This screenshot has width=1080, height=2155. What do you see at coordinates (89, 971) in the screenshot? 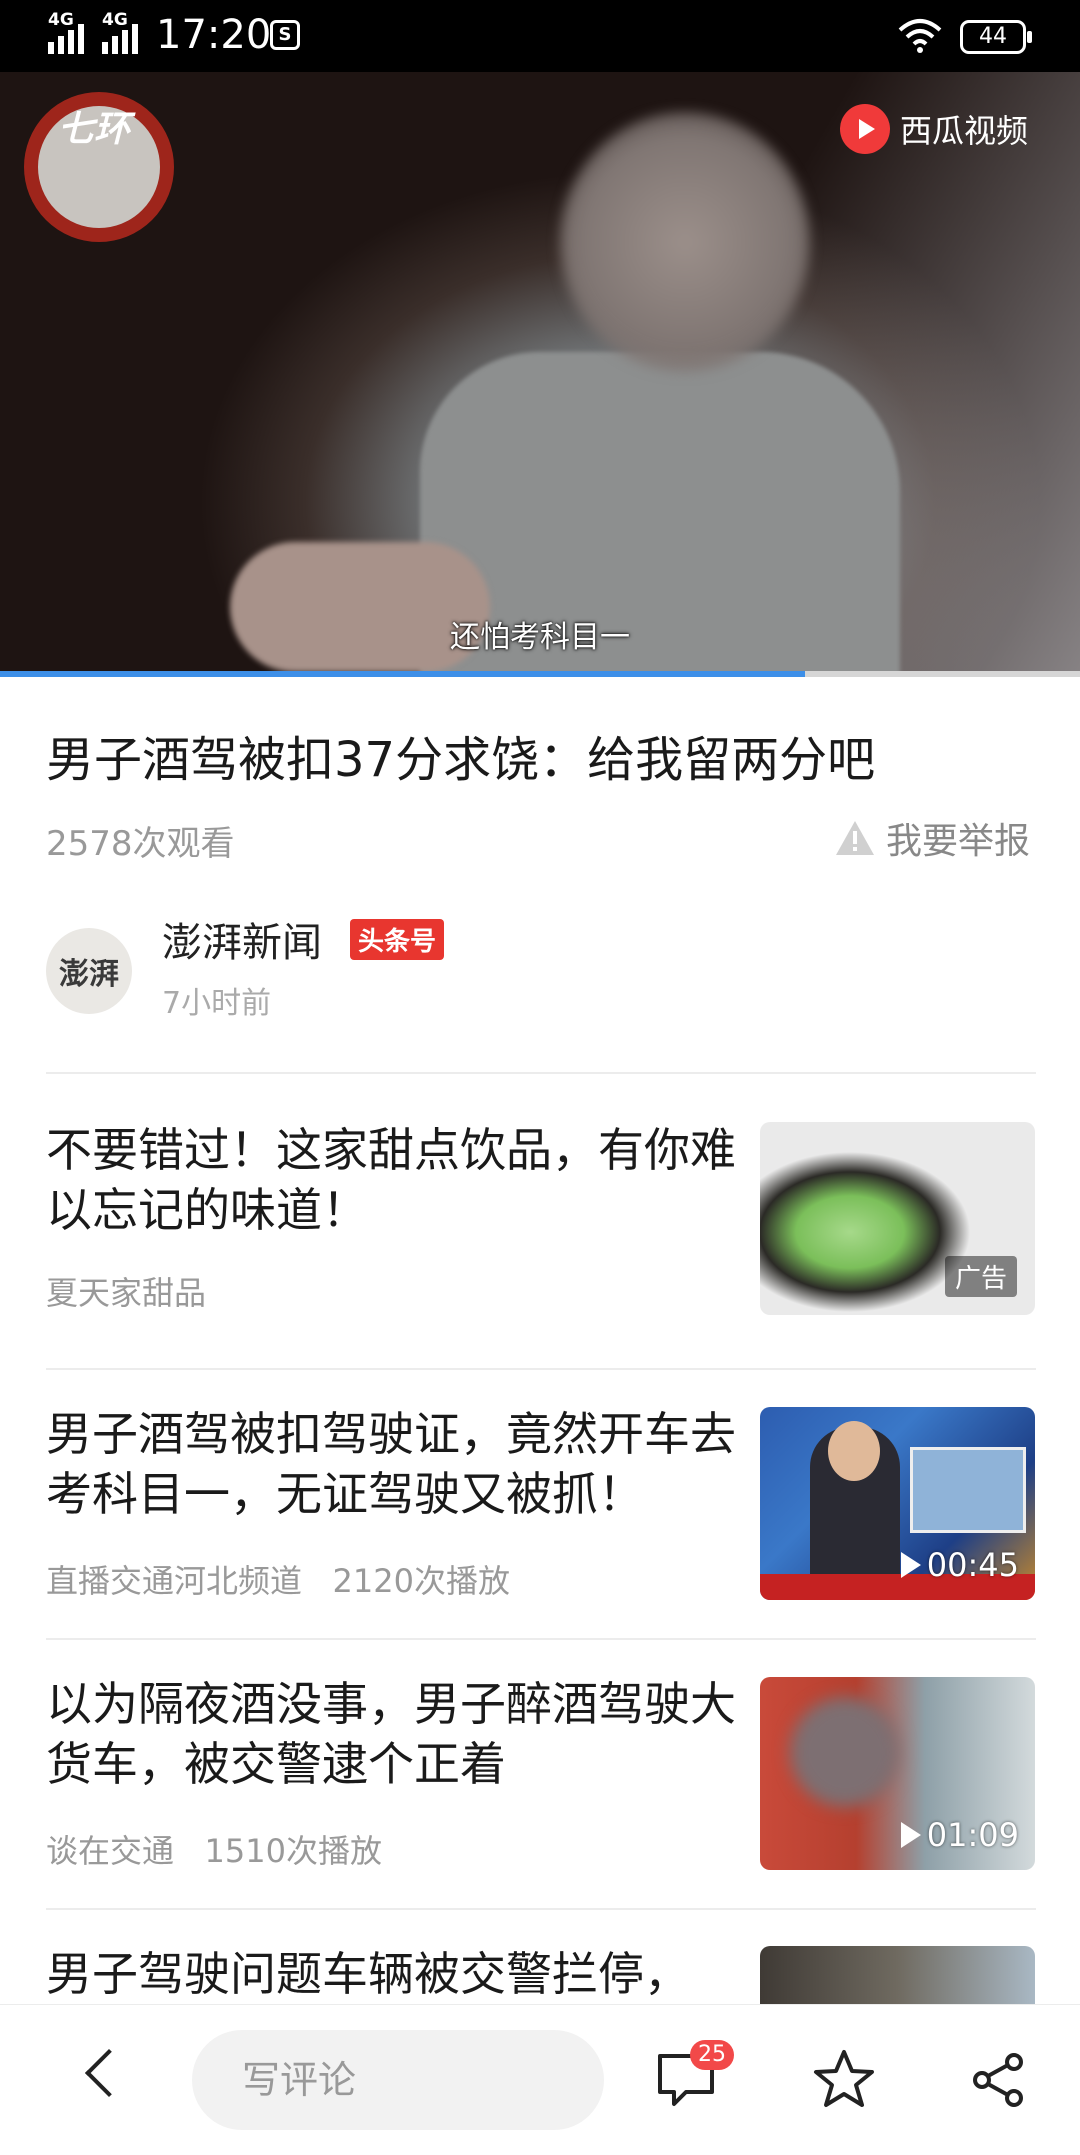
I see `author-avatar: 澎湃` at bounding box center [89, 971].